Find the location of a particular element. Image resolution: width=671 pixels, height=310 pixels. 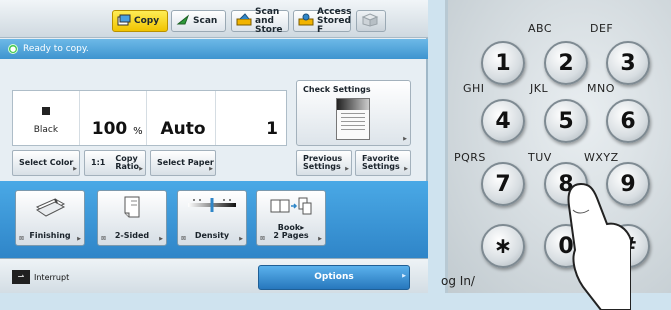

check-settings-button: Check Settings ▶ is located at coordinates (353, 113).